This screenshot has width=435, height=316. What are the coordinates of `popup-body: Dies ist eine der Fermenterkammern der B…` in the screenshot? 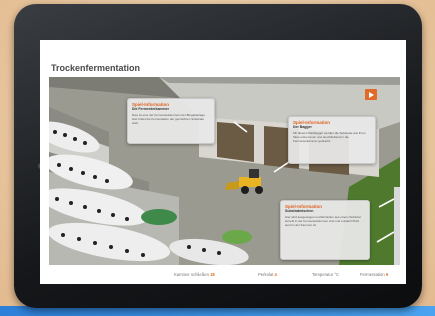 It's located at (169, 119).